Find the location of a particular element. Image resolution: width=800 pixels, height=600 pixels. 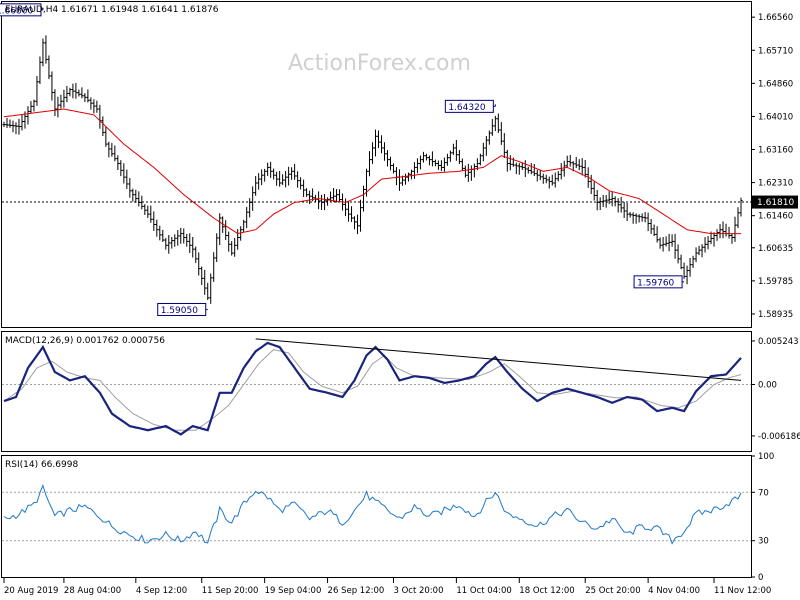

time-tick-label: 25 Oct 20:00 is located at coordinates (612, 591).